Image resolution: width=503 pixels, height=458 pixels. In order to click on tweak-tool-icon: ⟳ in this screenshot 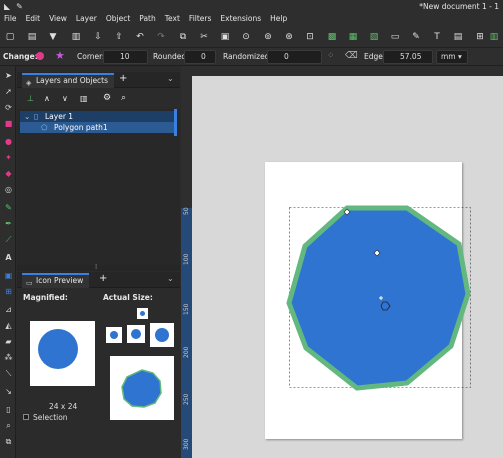, I will do `click(8, 107)`.